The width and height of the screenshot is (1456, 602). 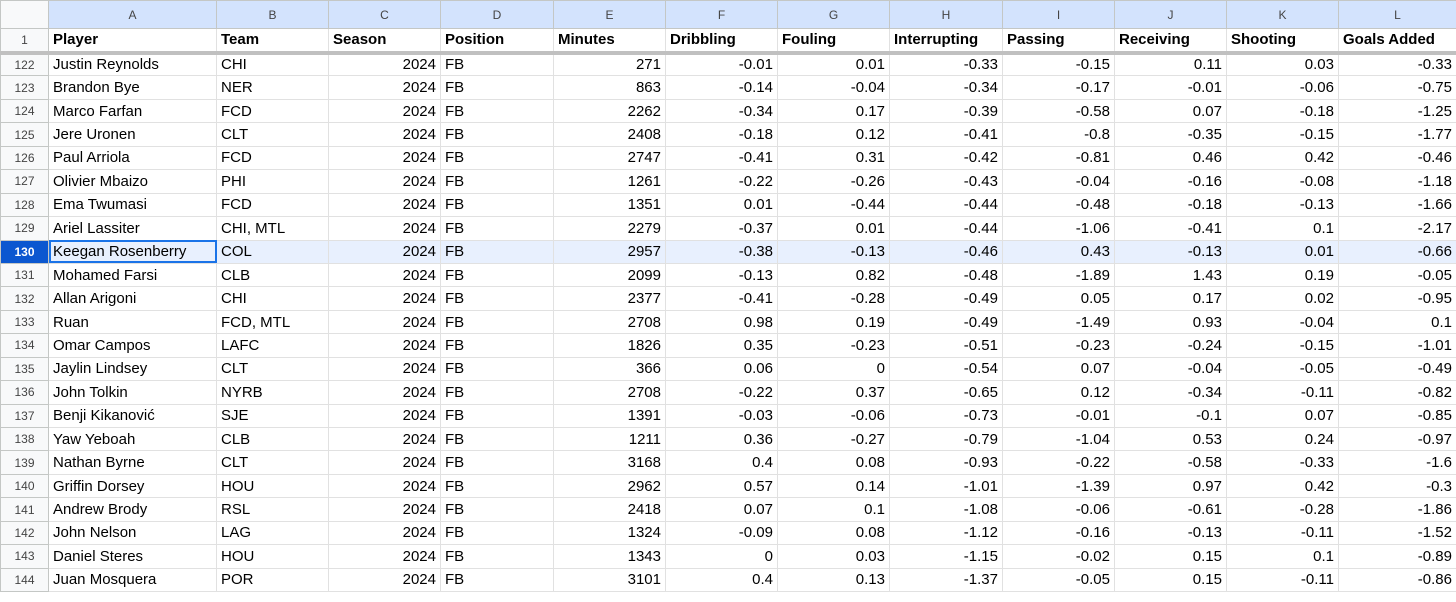 I want to click on row-number: 134, so click(x=24, y=345).